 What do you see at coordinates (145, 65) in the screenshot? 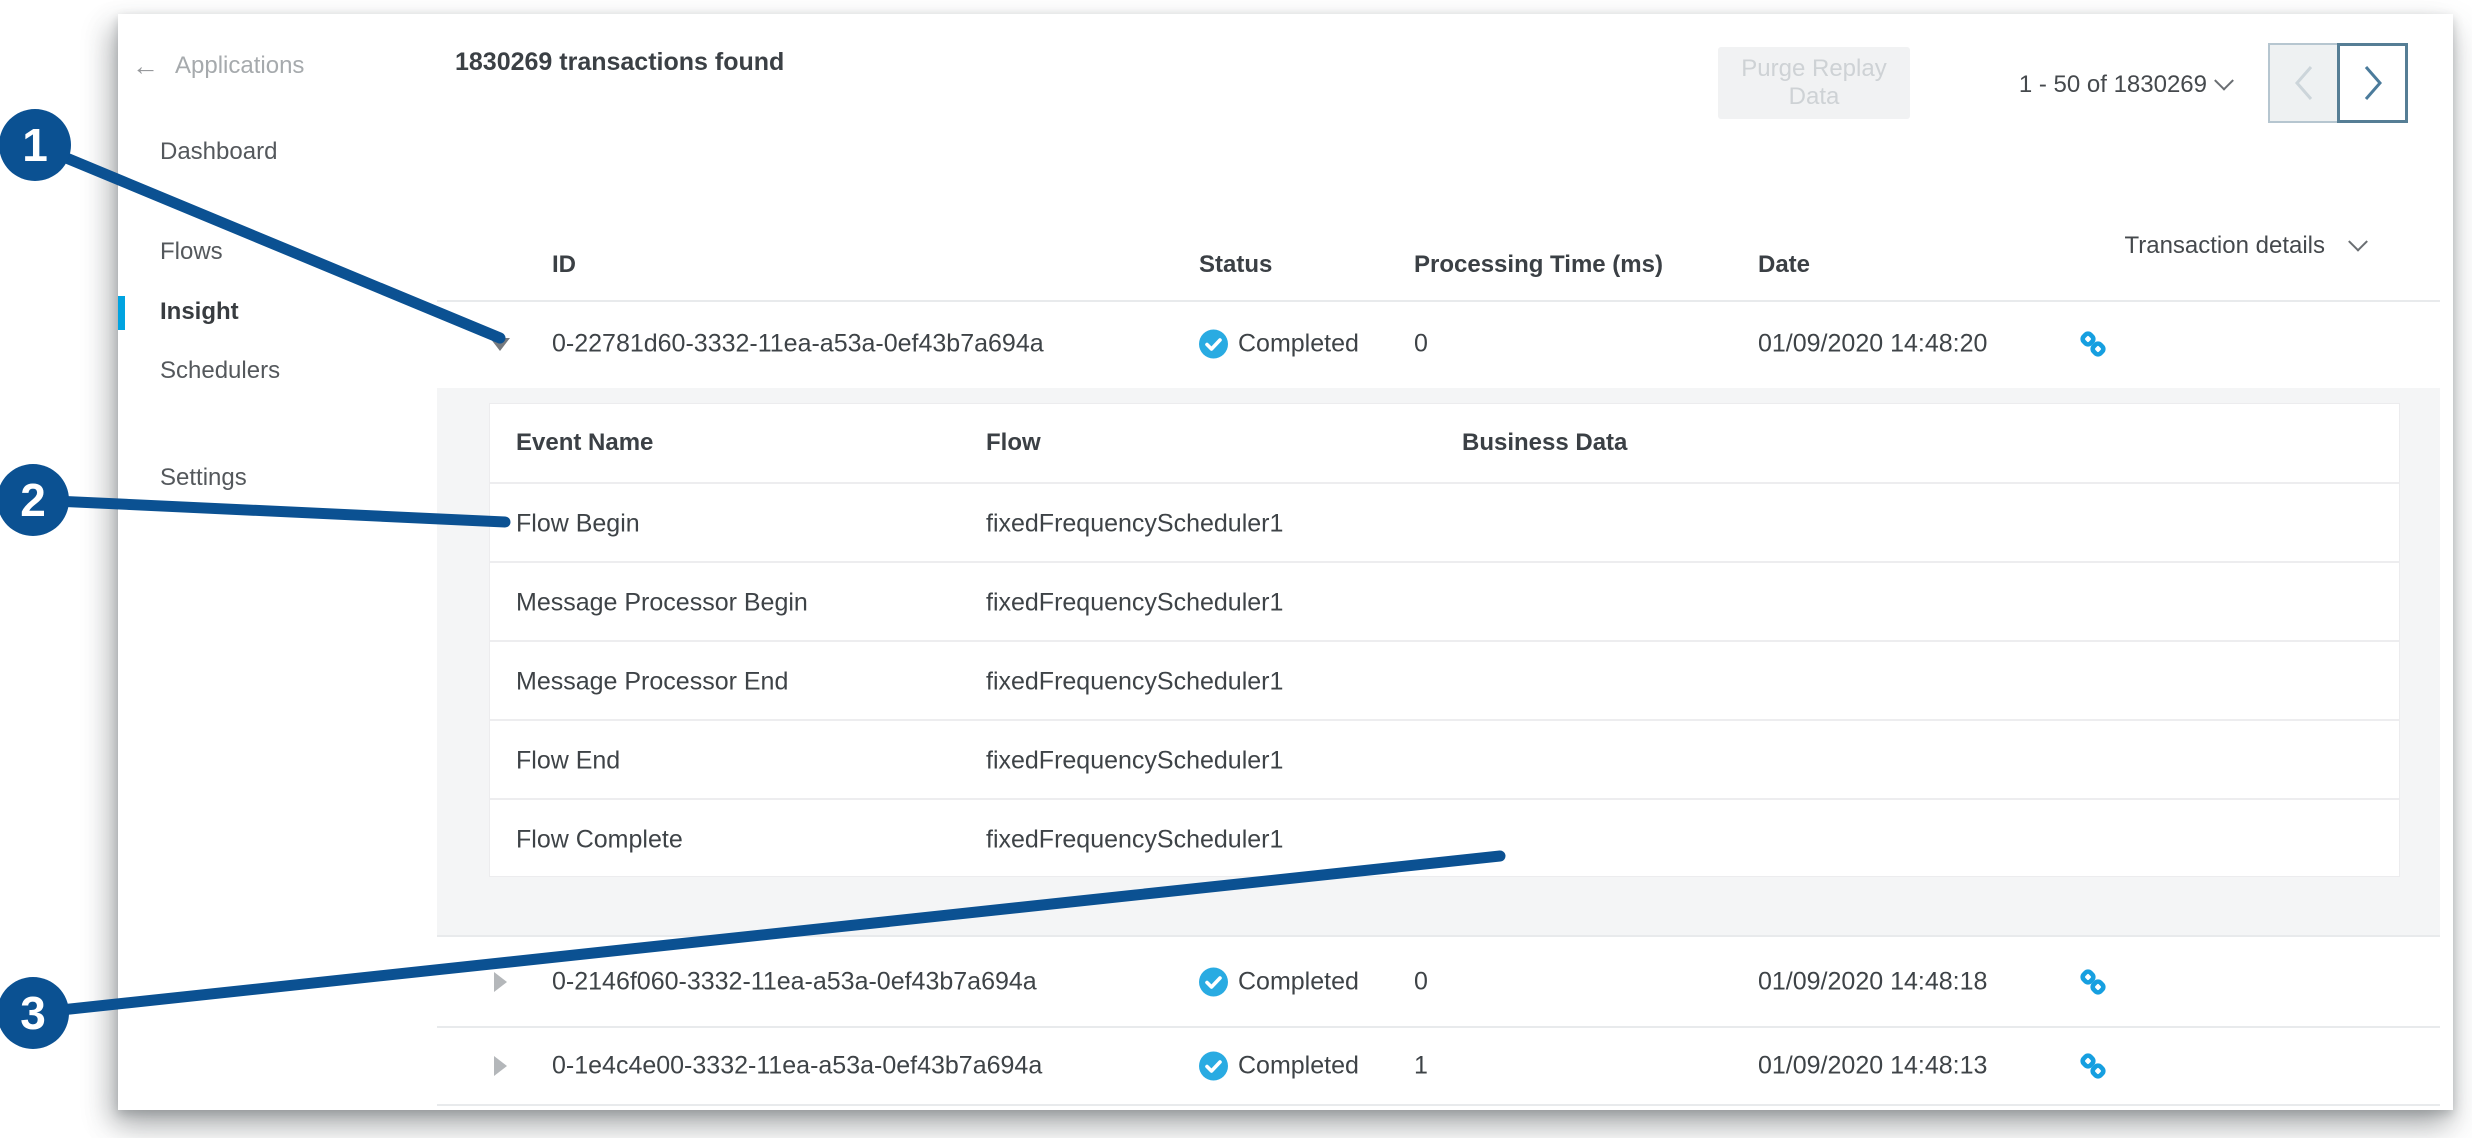
I see `back-arrow-icon: ←` at bounding box center [145, 65].